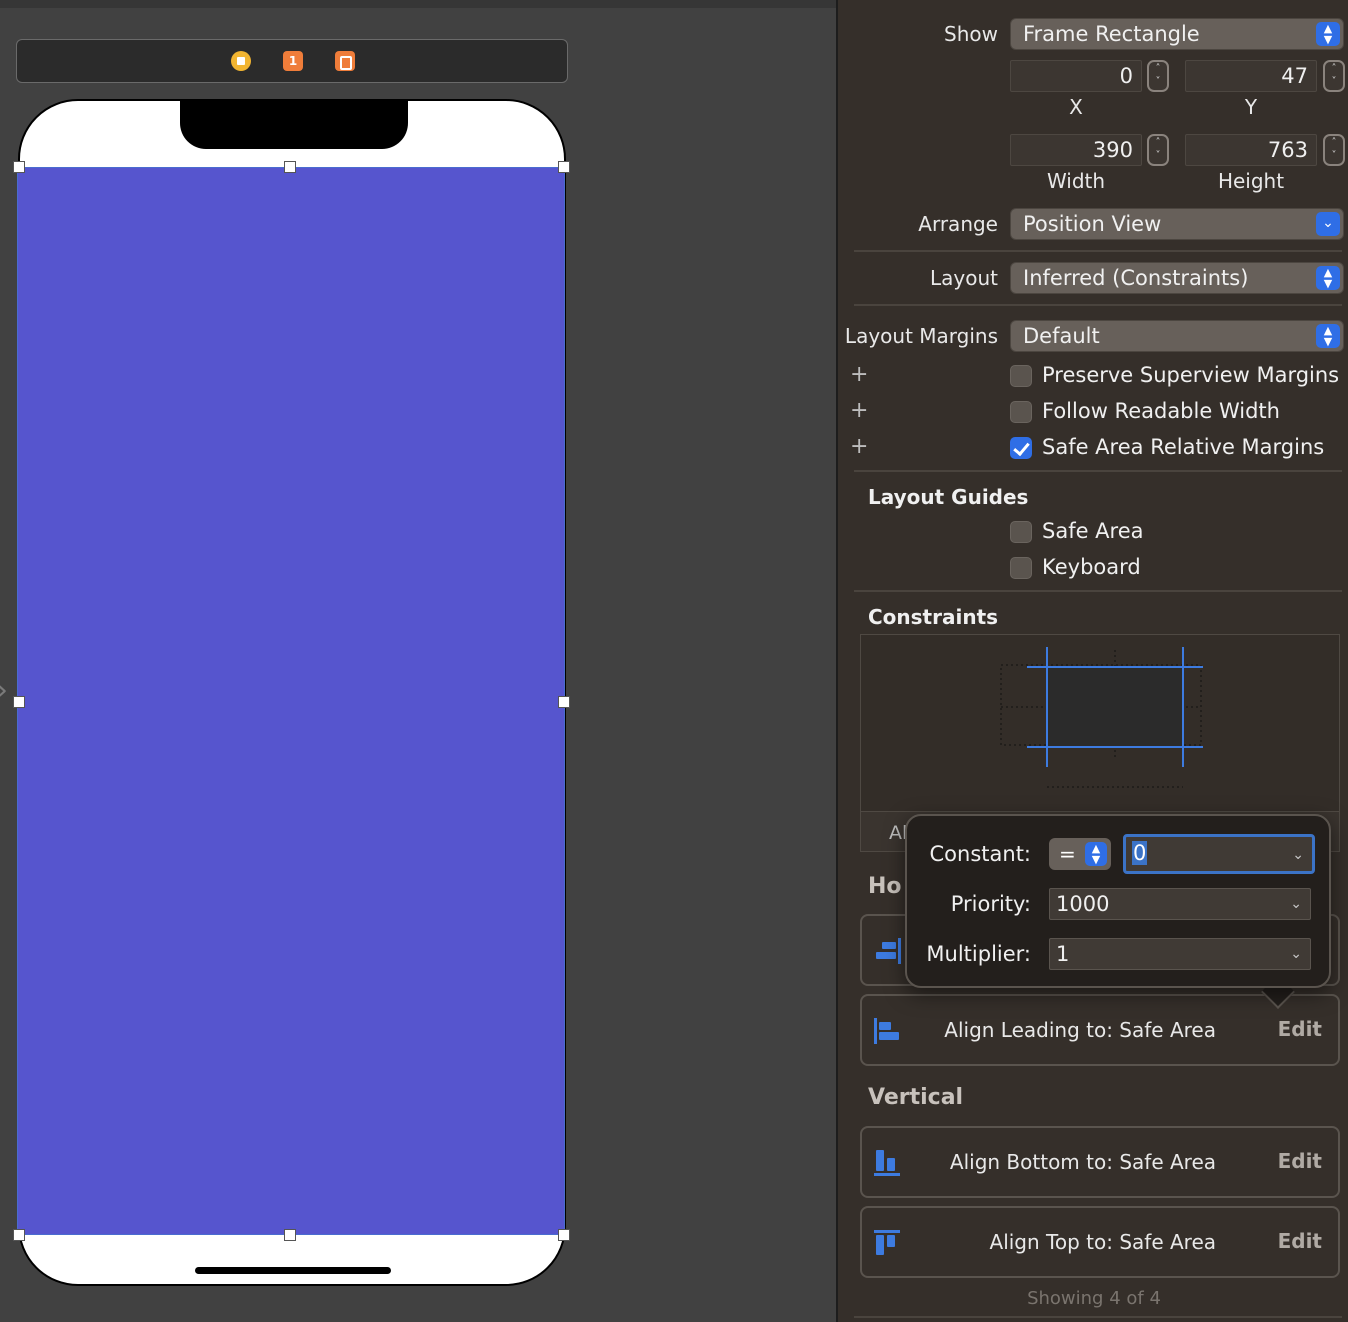 Image resolution: width=1348 pixels, height=1322 pixels. Describe the element at coordinates (1080, 854) in the screenshot. I see `relation-popup: = ▲ ▼` at that location.